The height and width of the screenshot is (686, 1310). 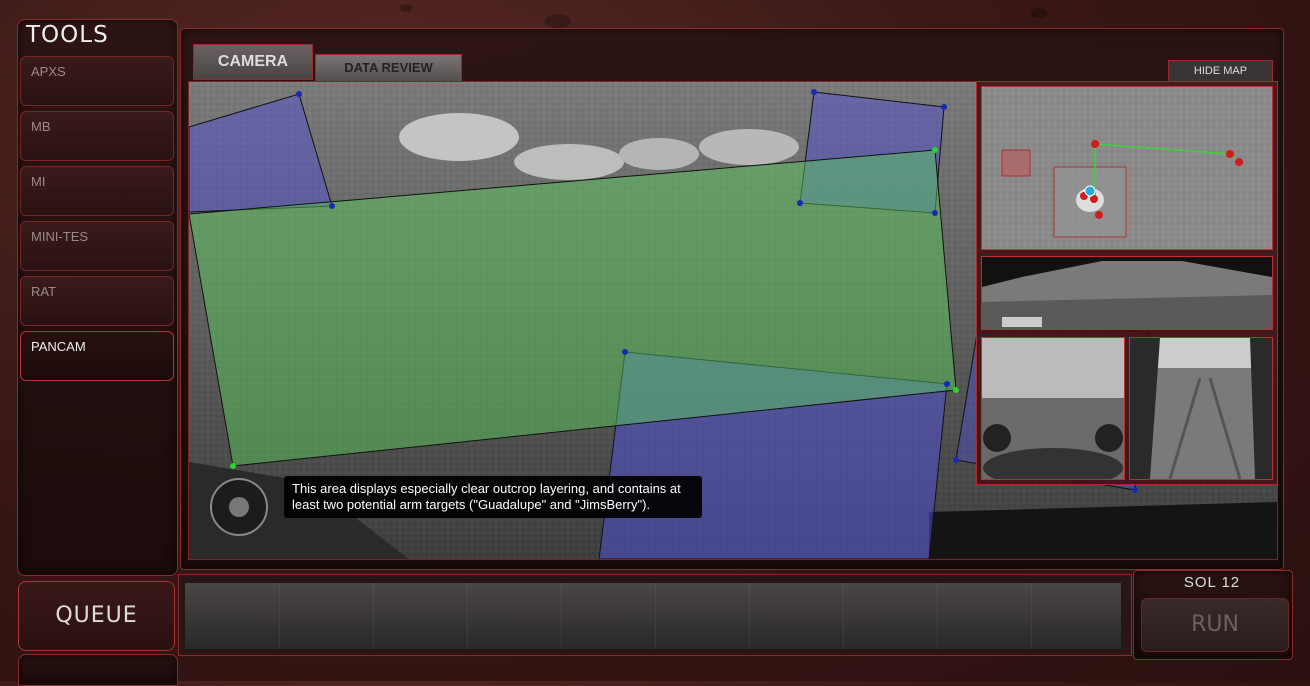 What do you see at coordinates (97, 356) in the screenshot?
I see `tool-pancam-button: PANCAM` at bounding box center [97, 356].